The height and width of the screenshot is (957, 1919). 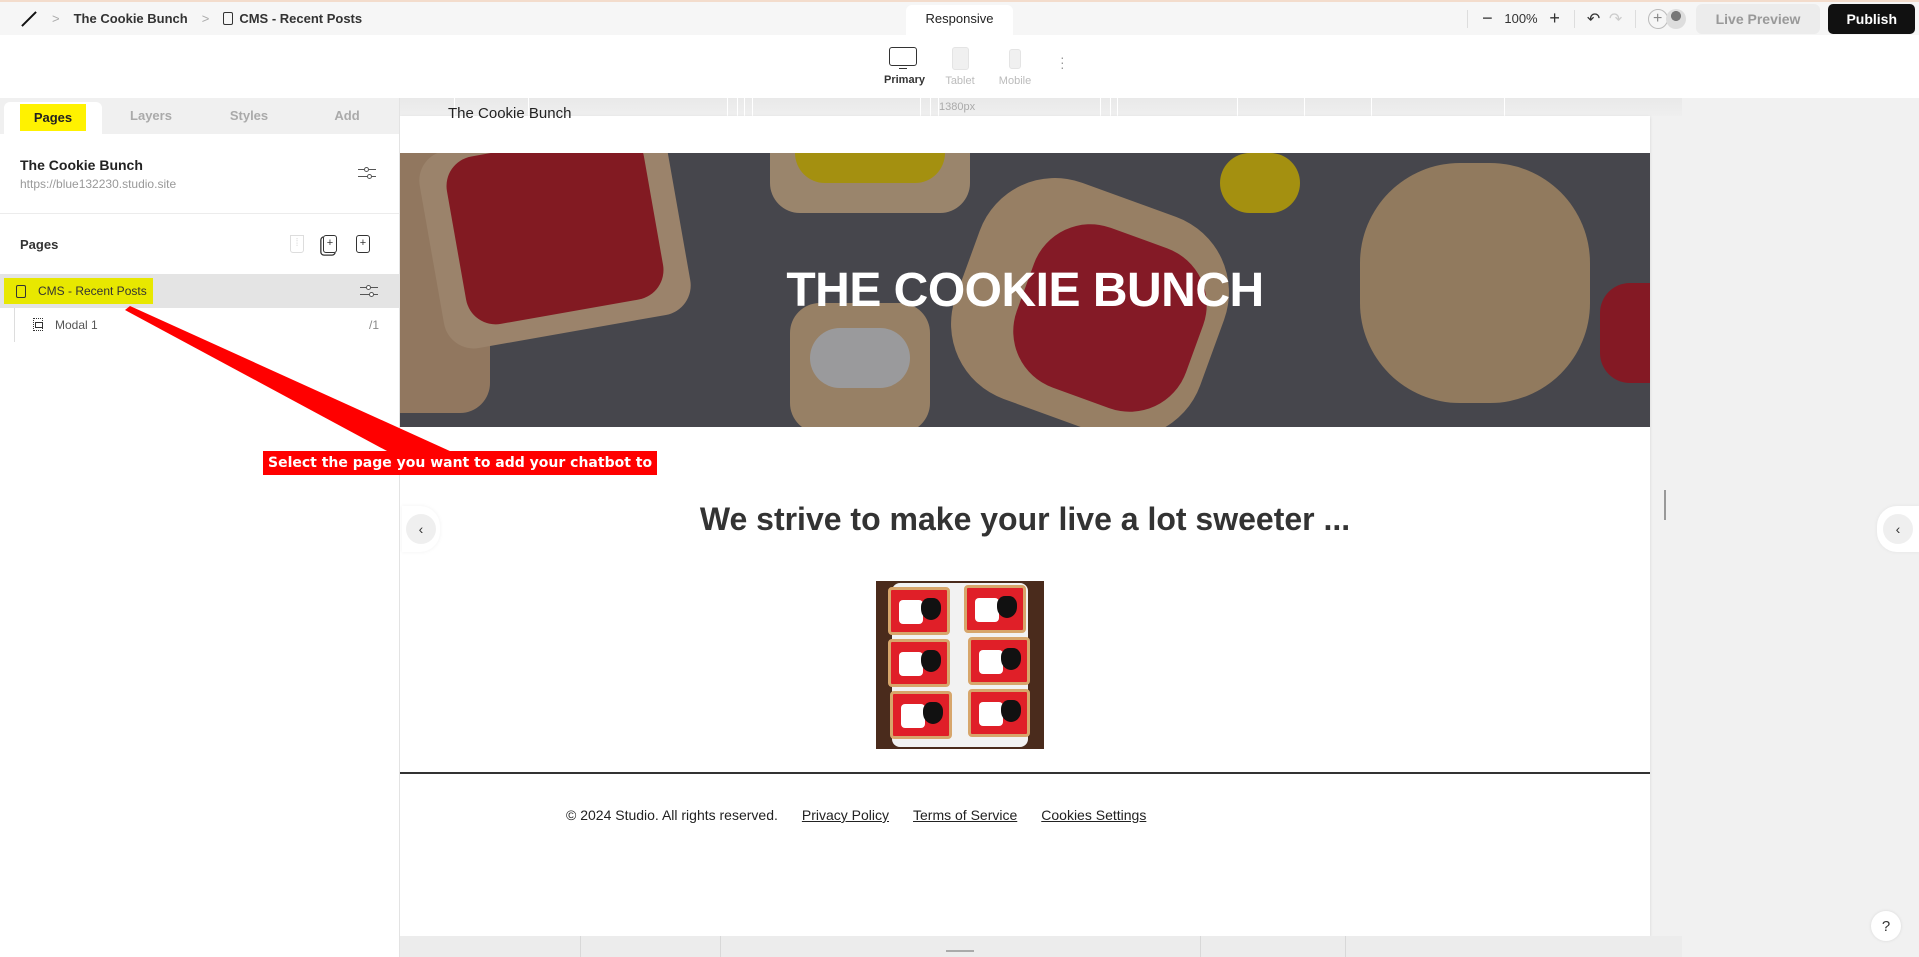 I want to click on page-settings-icon, so click(x=369, y=291).